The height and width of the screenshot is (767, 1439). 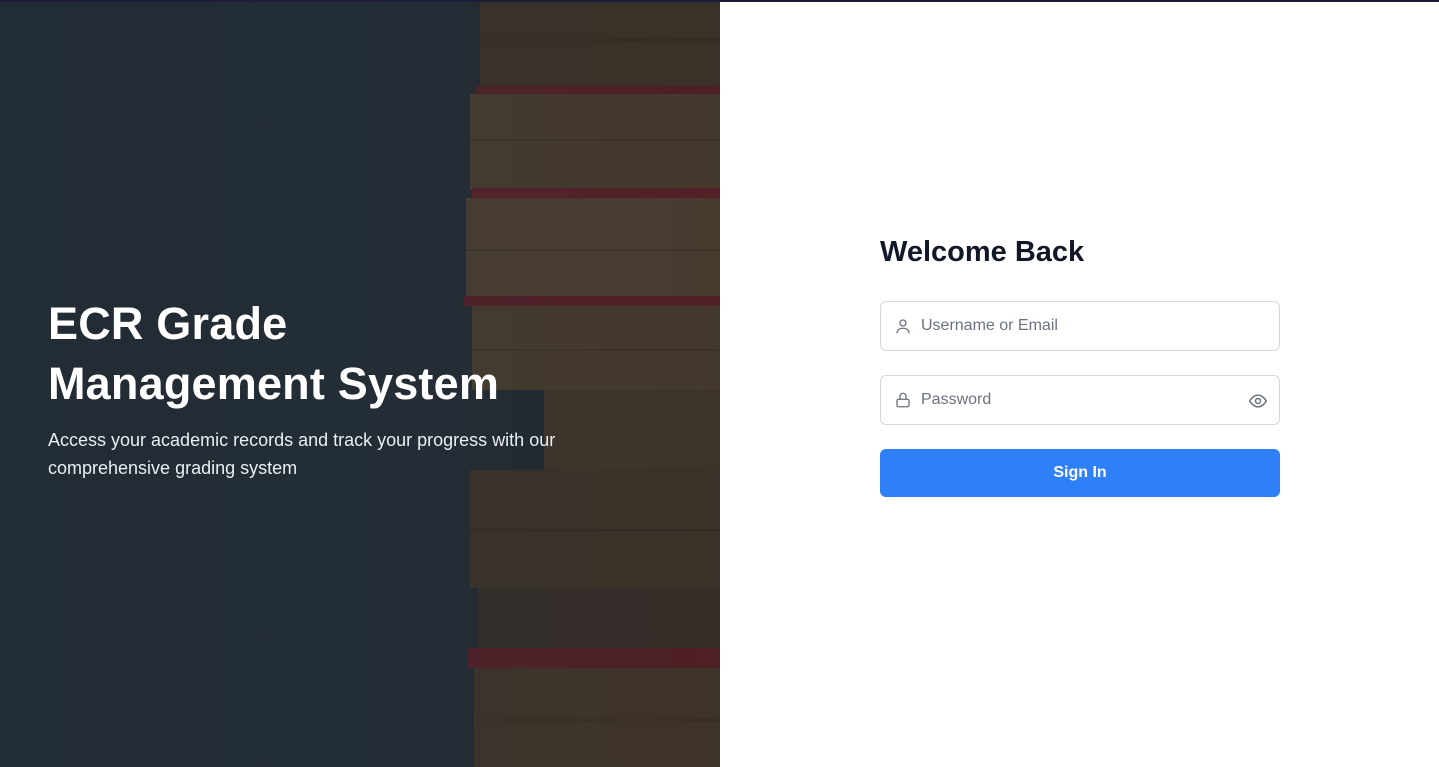 I want to click on top-border, so click(x=719, y=1).